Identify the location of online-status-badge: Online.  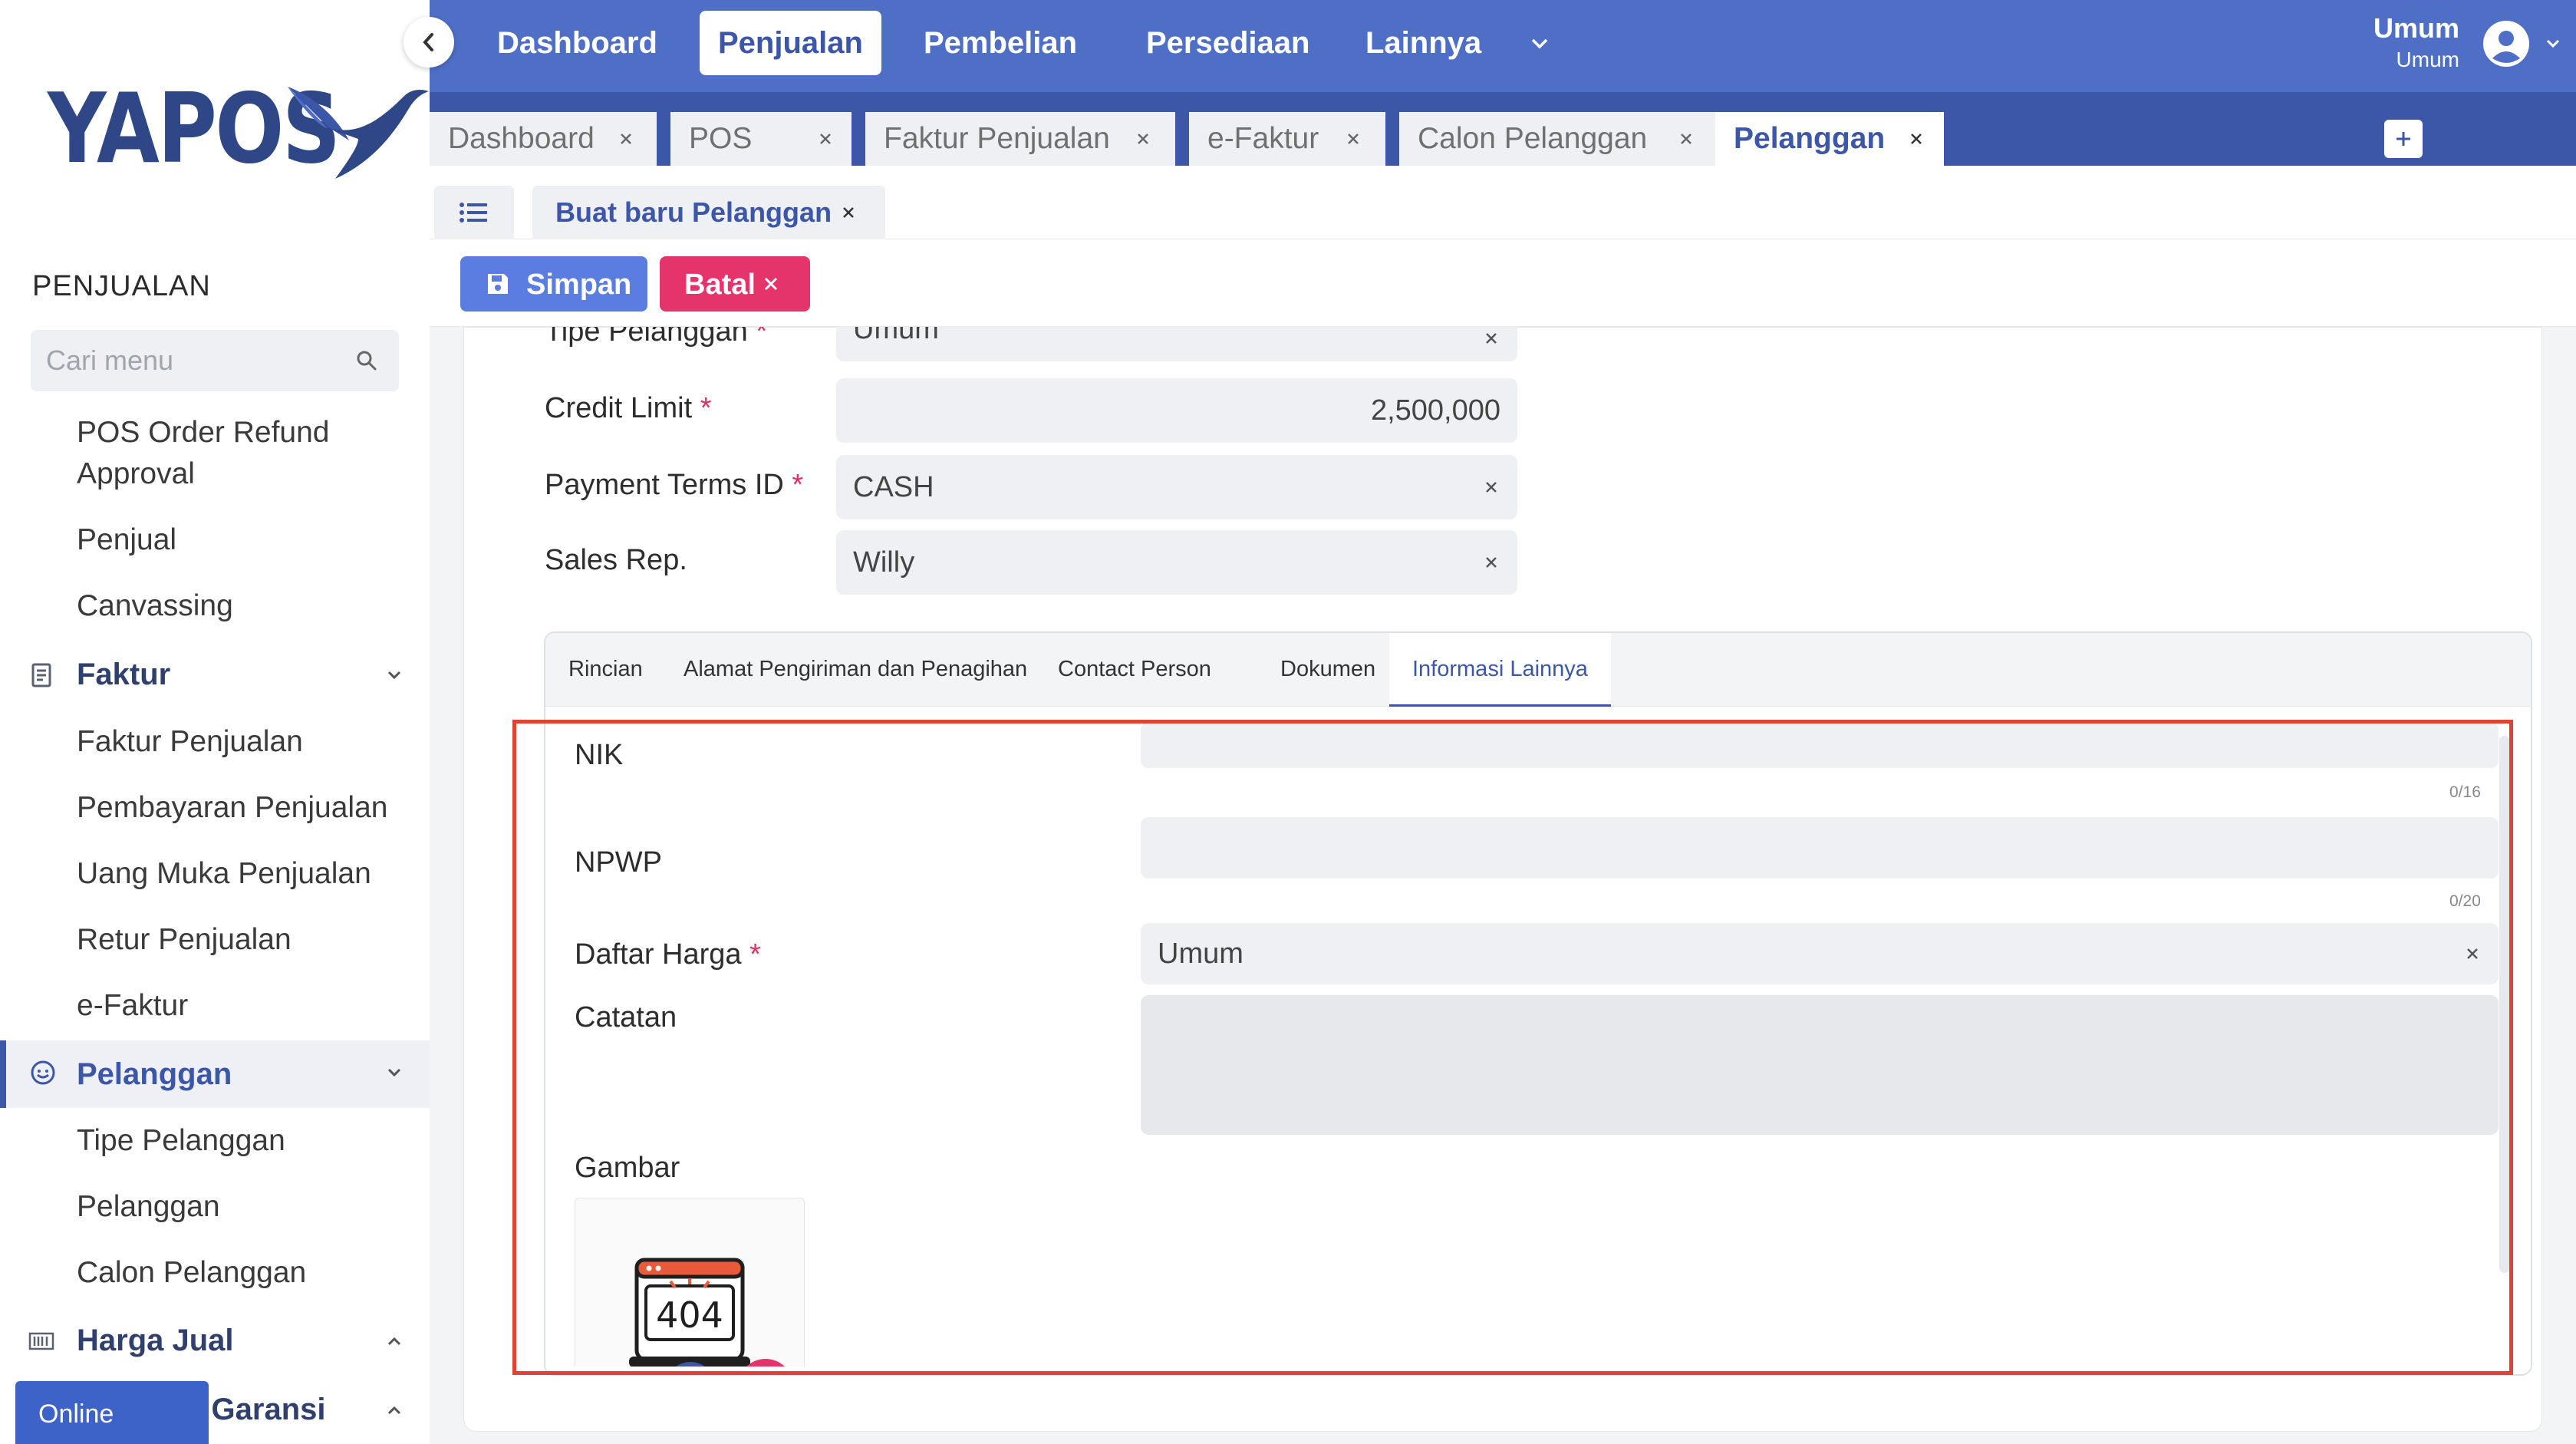
(112, 1413).